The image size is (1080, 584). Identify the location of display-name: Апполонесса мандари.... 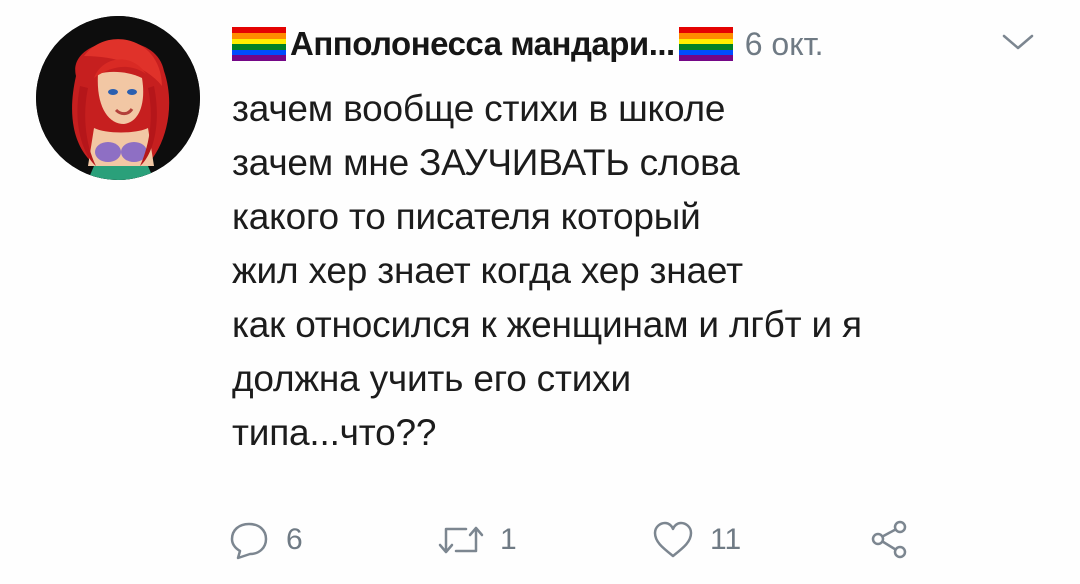
(482, 44).